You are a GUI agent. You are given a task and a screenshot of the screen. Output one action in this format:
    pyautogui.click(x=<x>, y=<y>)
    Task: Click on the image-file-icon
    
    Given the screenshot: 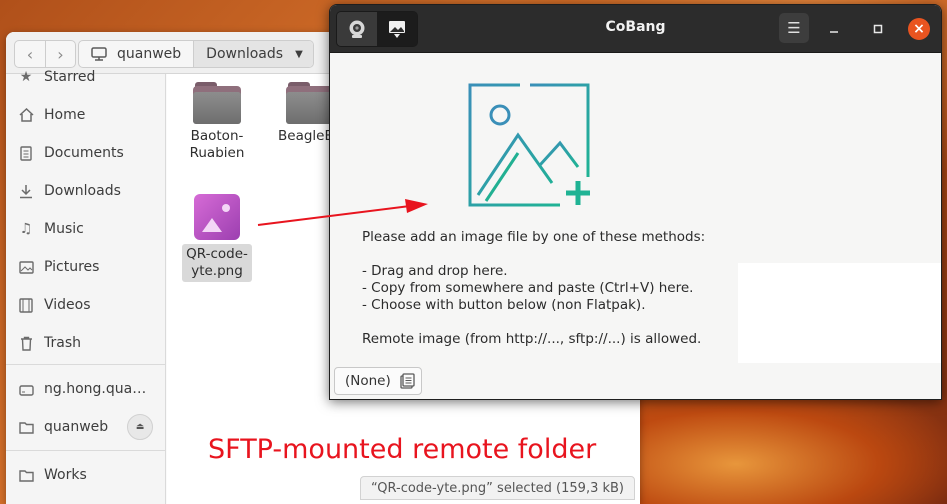 What is the action you would take?
    pyautogui.click(x=217, y=217)
    